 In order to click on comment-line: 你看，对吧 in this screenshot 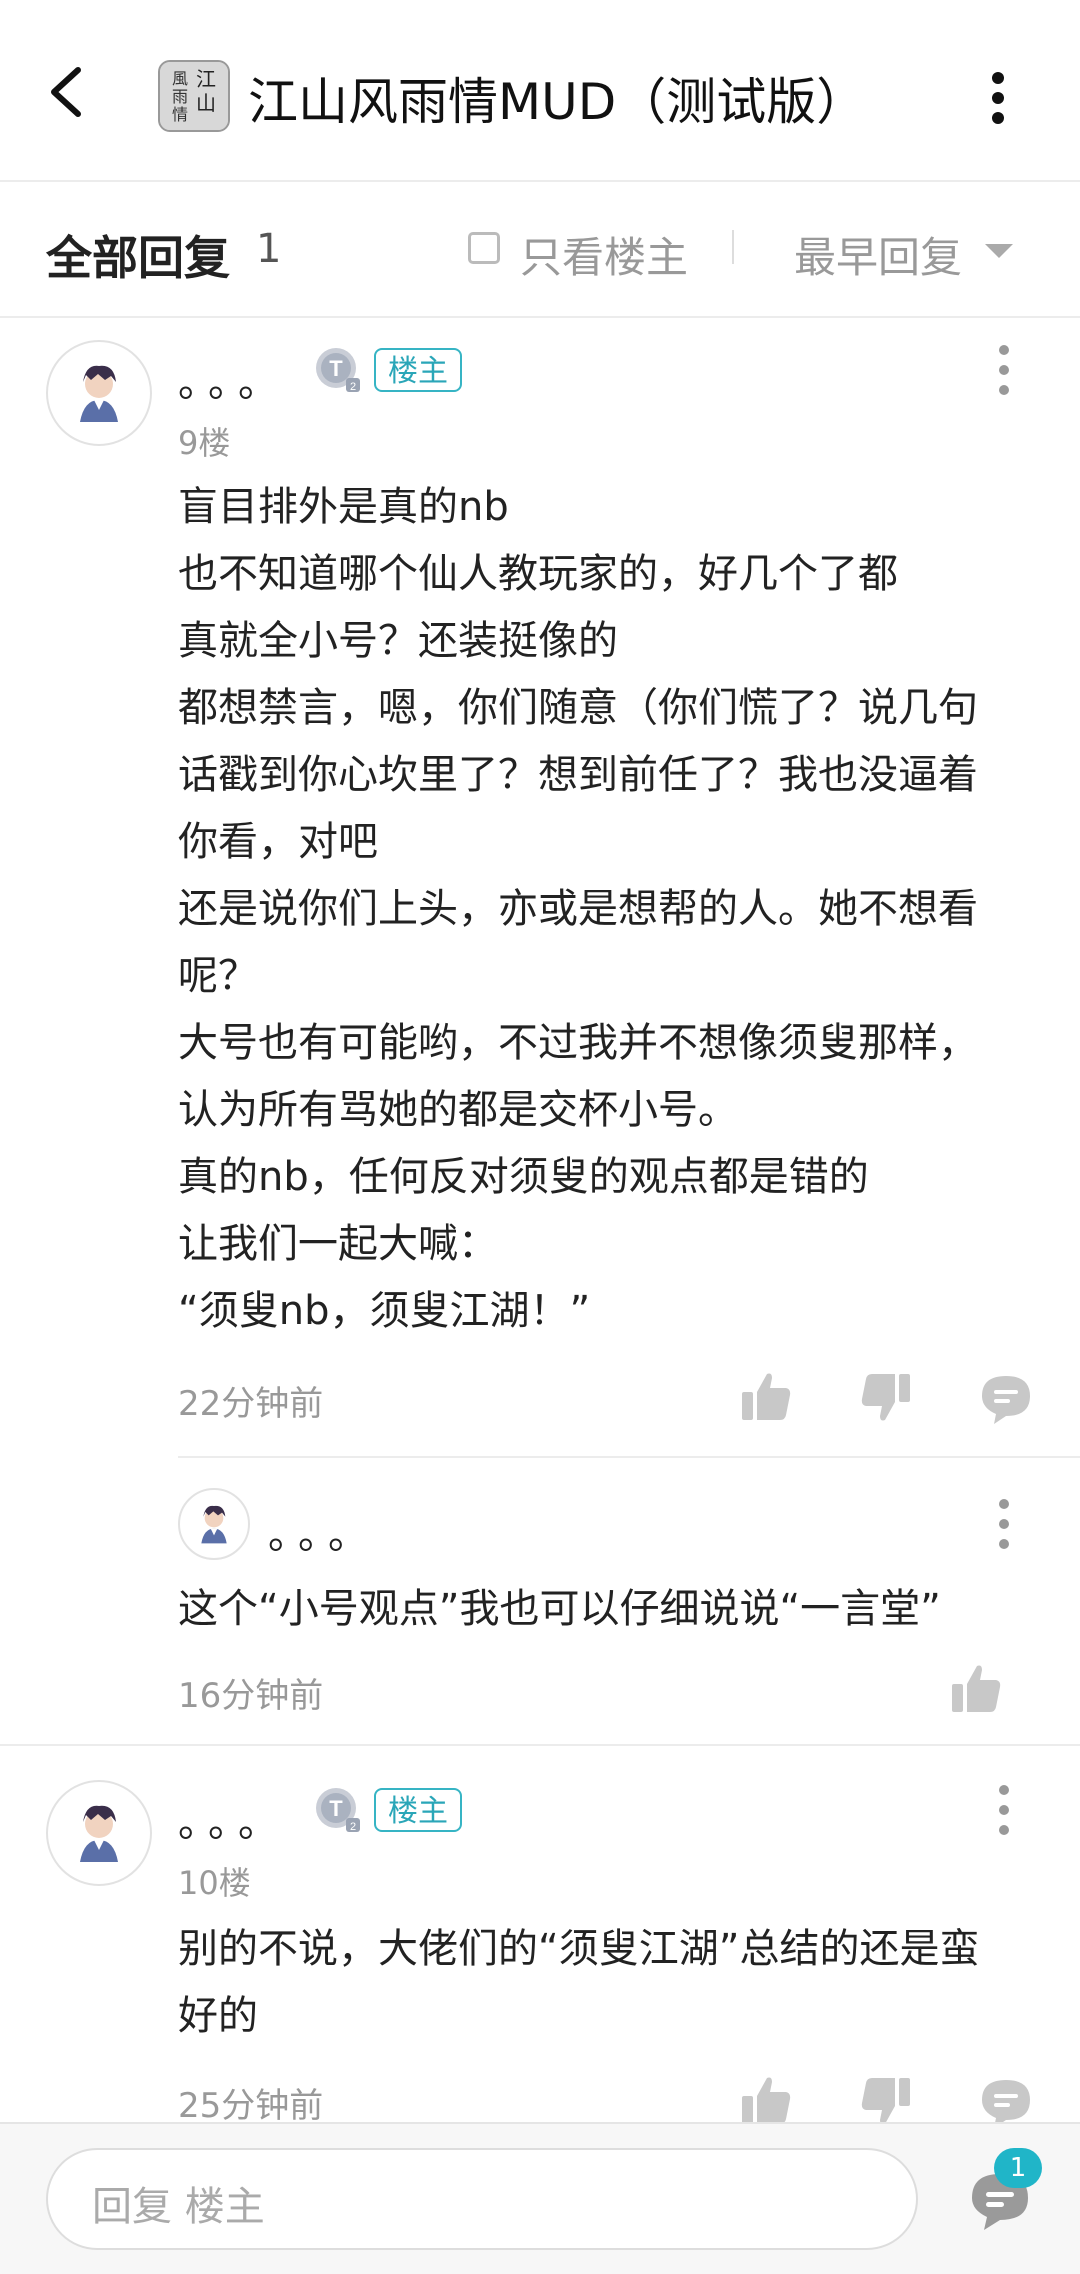, I will do `click(278, 842)`.